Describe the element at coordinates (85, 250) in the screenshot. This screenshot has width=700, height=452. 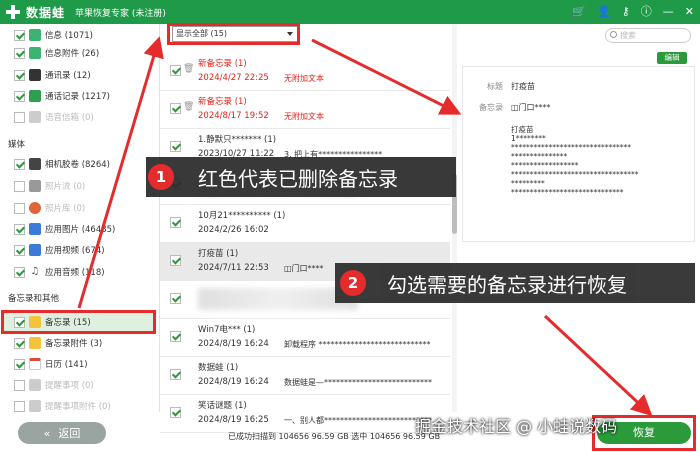
I see `sidebar-item-app-videos: 应用视频 (674)` at that location.